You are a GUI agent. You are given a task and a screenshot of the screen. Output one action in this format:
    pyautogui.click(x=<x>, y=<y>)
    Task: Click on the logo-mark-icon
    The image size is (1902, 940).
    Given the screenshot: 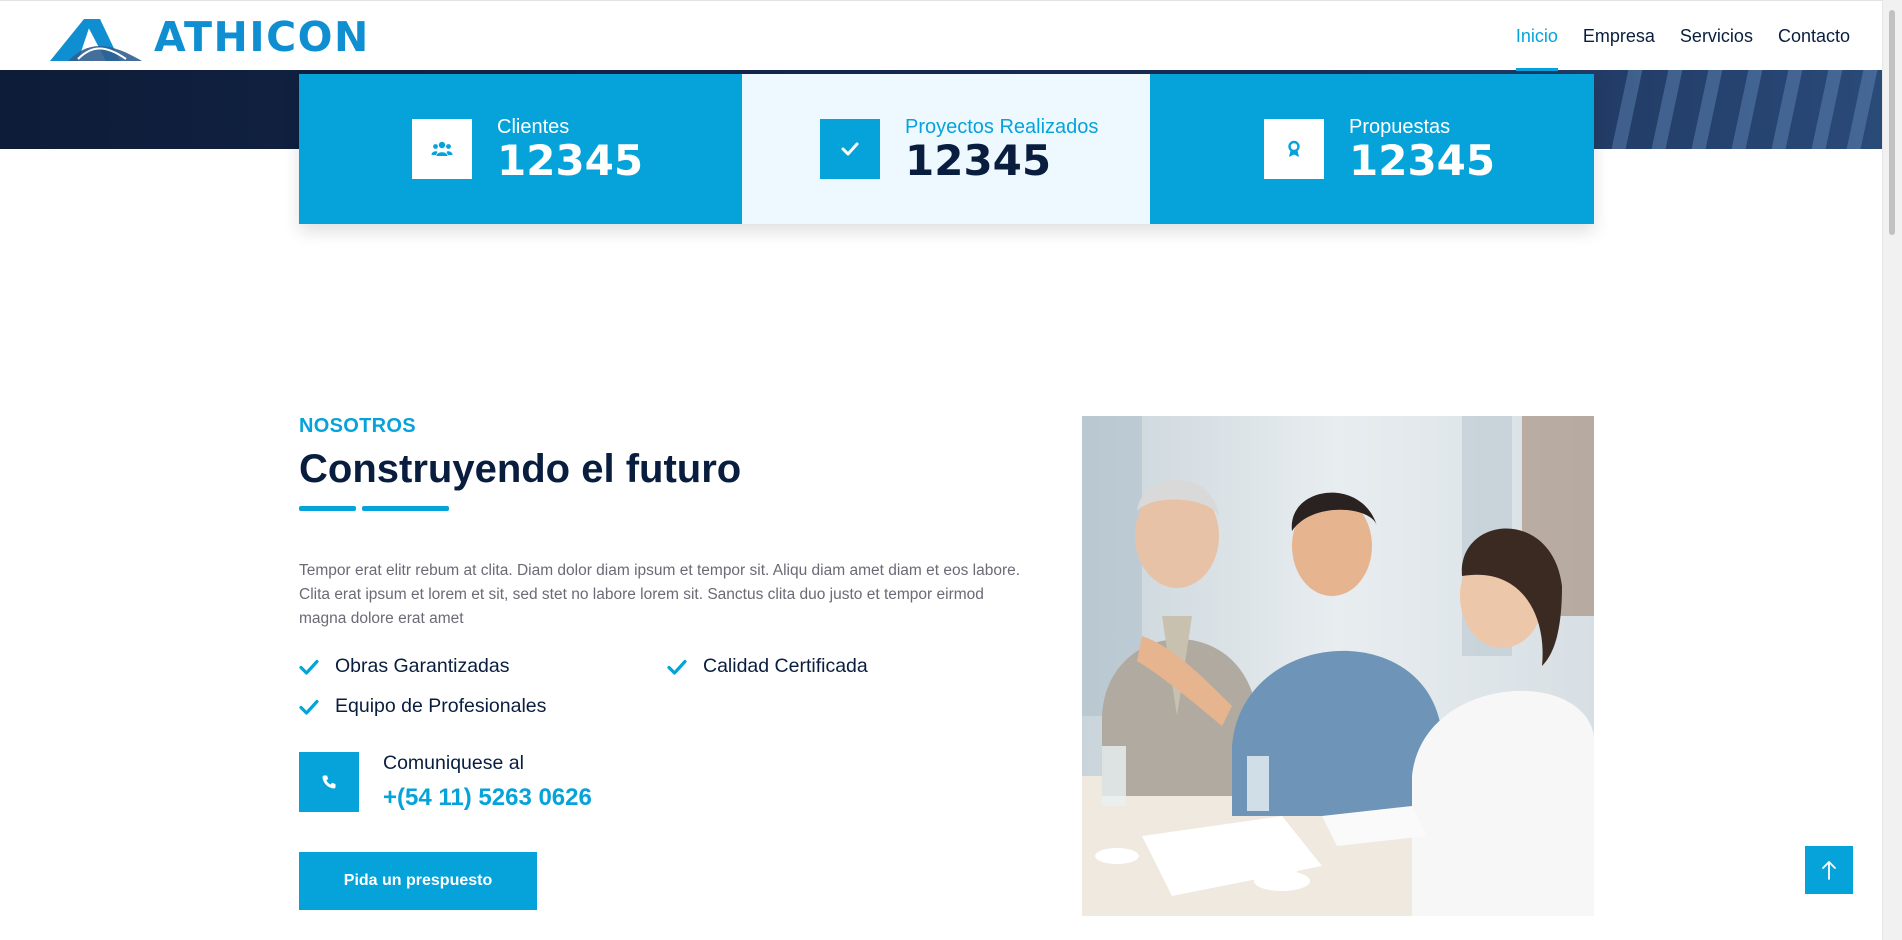 What is the action you would take?
    pyautogui.click(x=96, y=40)
    